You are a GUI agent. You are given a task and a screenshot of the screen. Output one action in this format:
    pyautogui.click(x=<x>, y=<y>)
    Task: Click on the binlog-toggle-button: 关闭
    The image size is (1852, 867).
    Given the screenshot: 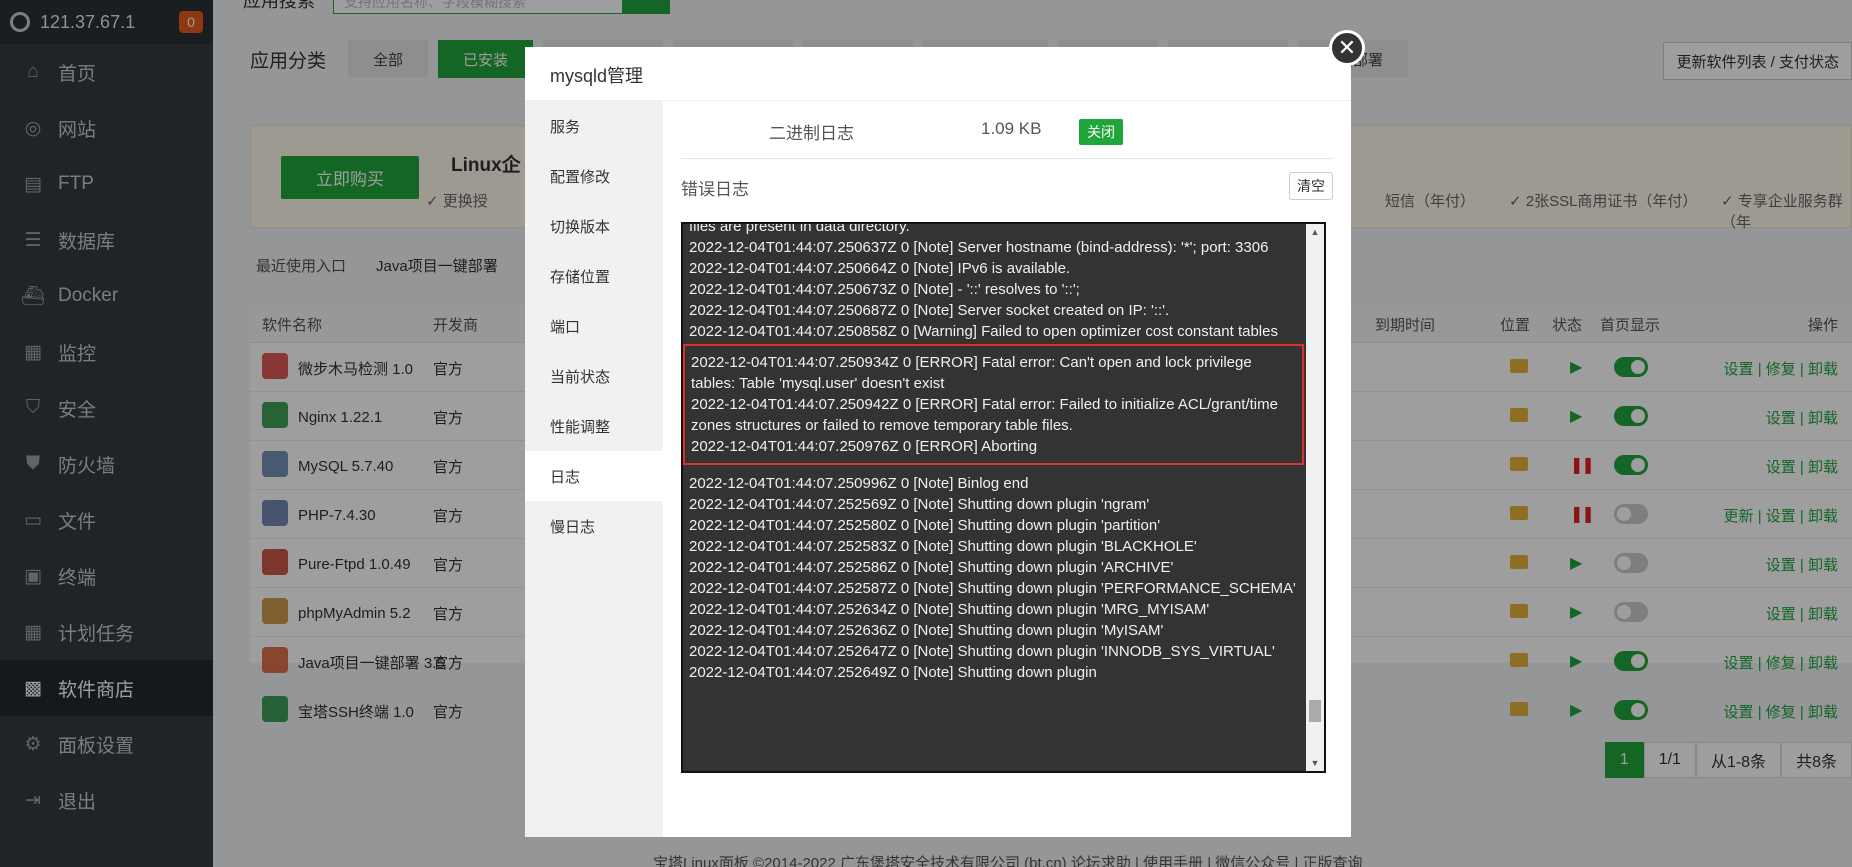 What is the action you would take?
    pyautogui.click(x=1101, y=132)
    